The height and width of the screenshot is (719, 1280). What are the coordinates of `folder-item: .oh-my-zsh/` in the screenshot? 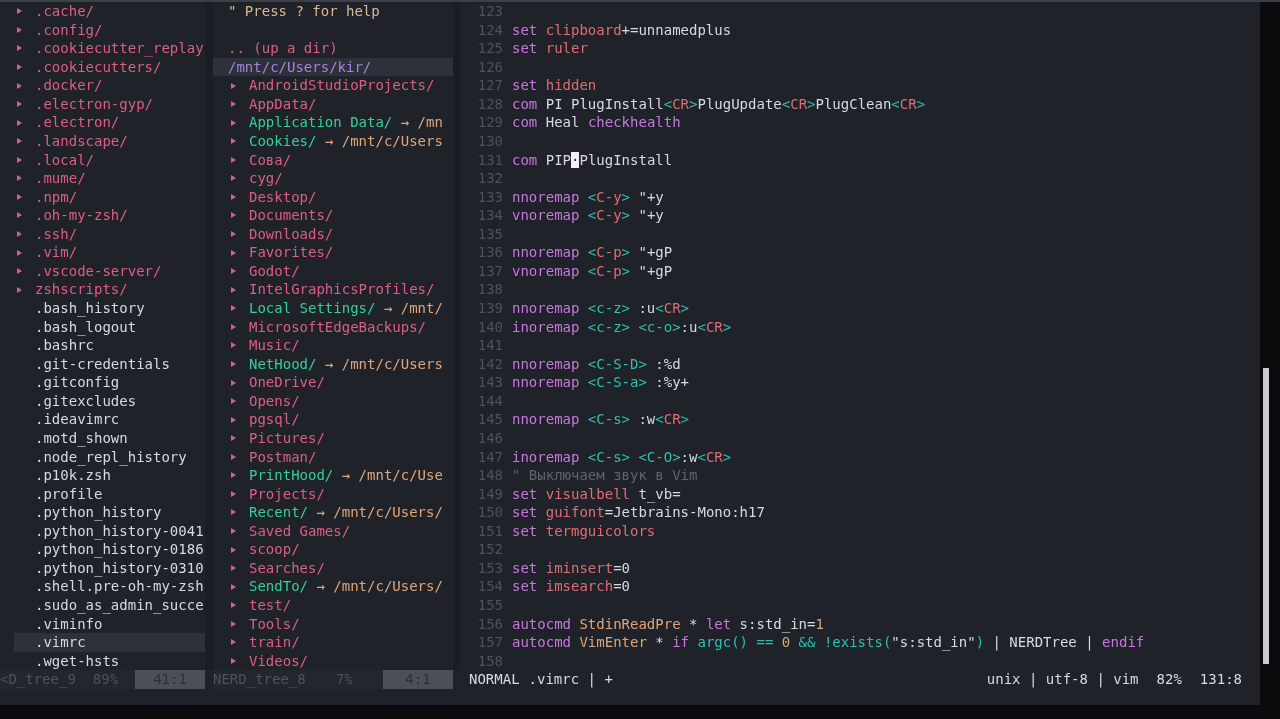 It's located at (81, 215).